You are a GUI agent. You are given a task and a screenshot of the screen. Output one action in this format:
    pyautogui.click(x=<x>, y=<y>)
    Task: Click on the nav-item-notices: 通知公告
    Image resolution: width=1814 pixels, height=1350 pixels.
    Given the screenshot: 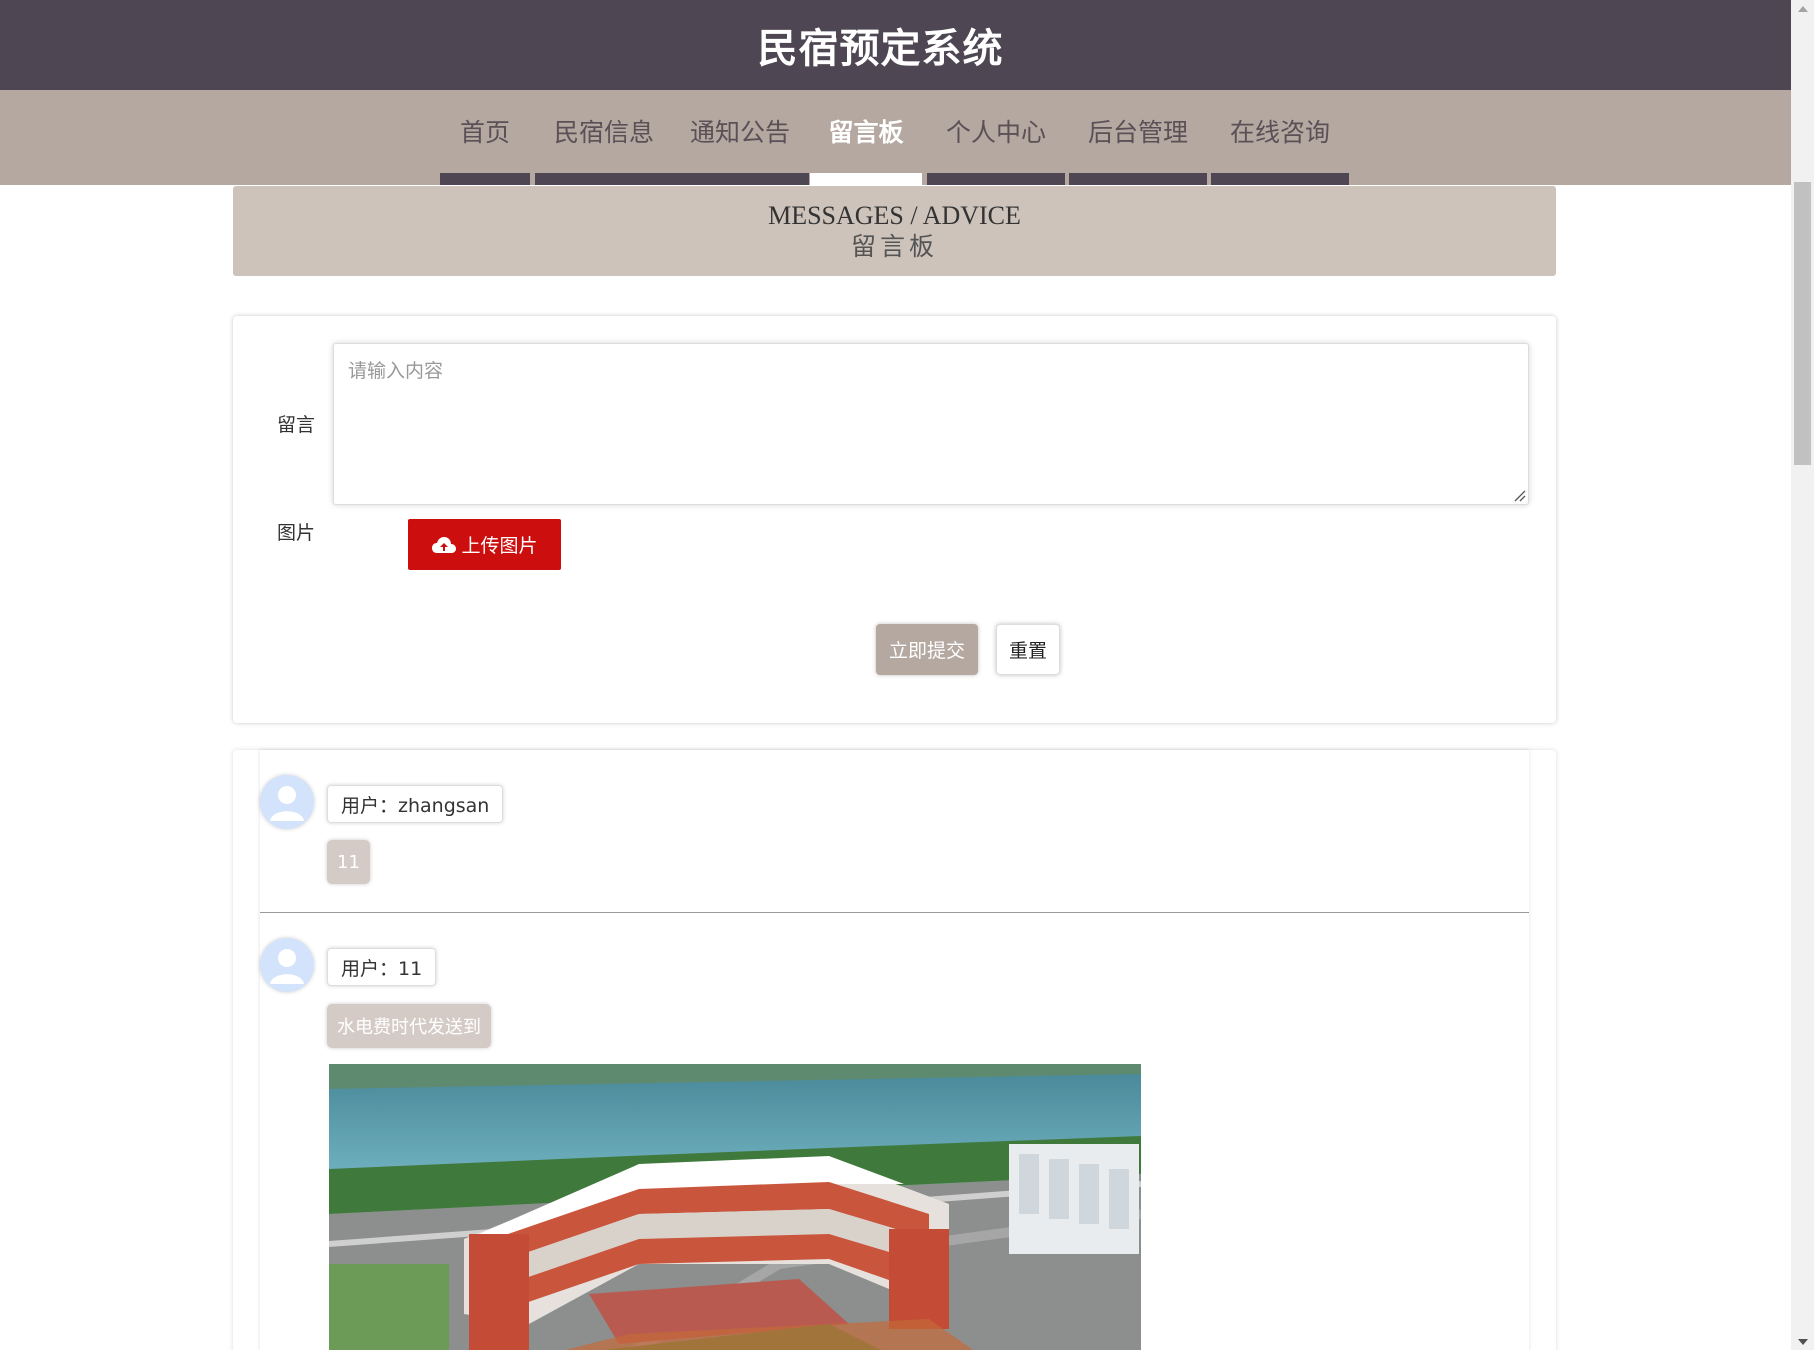 What is the action you would take?
    pyautogui.click(x=740, y=137)
    